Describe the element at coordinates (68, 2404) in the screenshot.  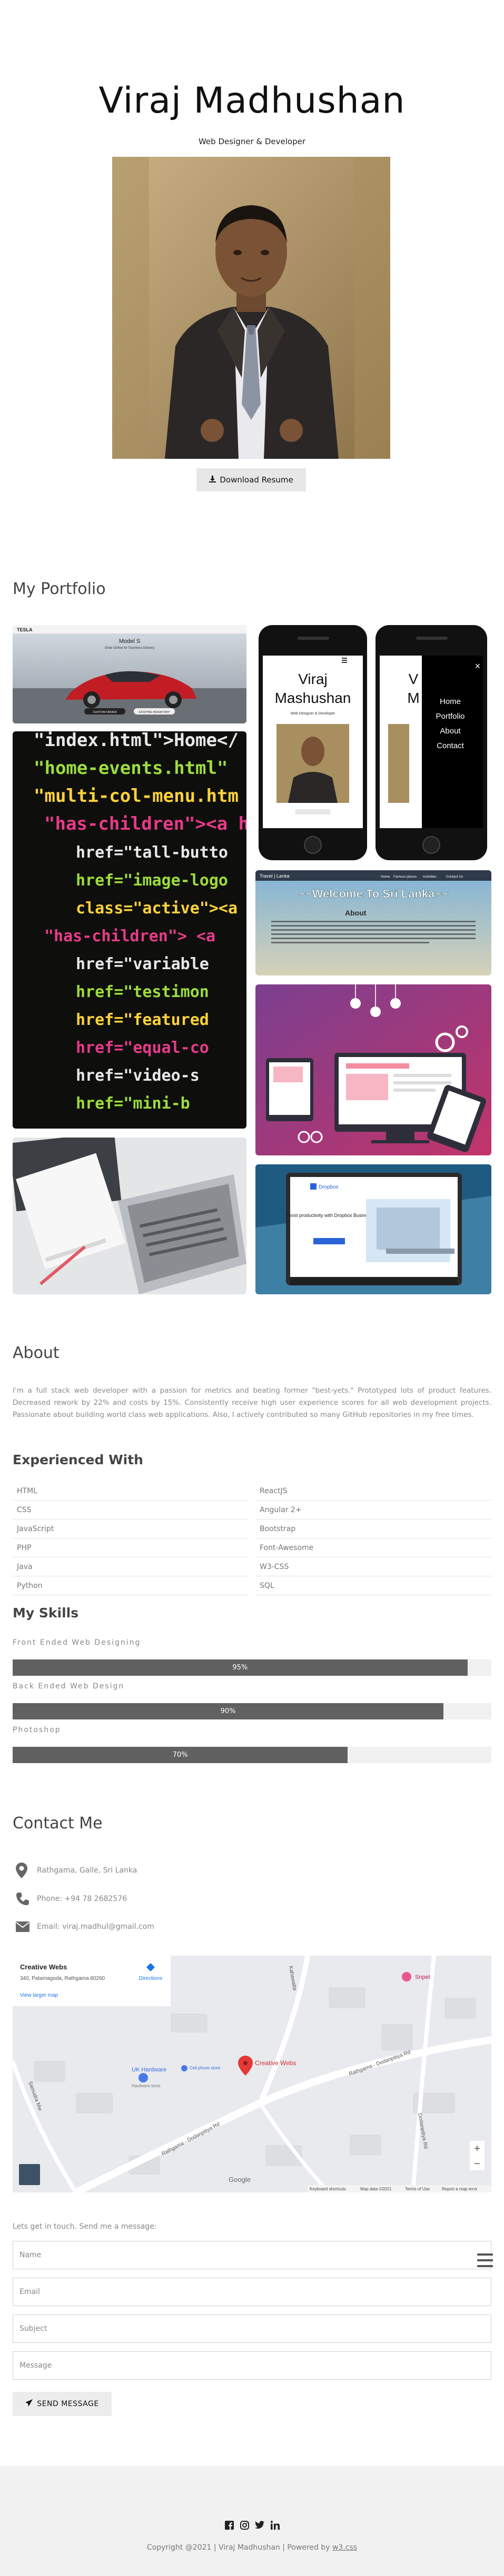
I see `send-message-label: SEND MESSAGE` at that location.